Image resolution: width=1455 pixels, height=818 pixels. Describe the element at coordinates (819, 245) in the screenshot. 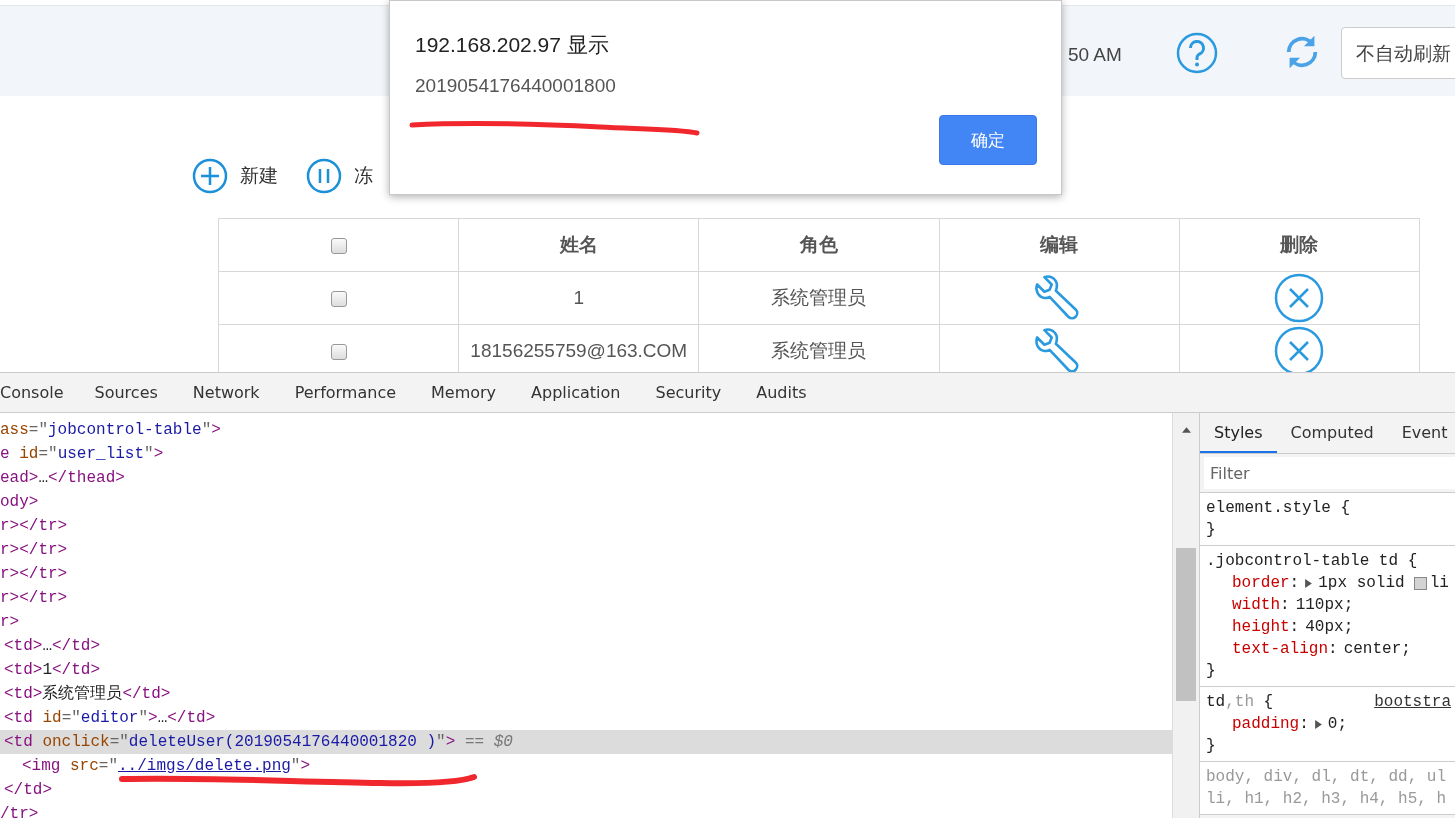

I see `column-header: 角色` at that location.